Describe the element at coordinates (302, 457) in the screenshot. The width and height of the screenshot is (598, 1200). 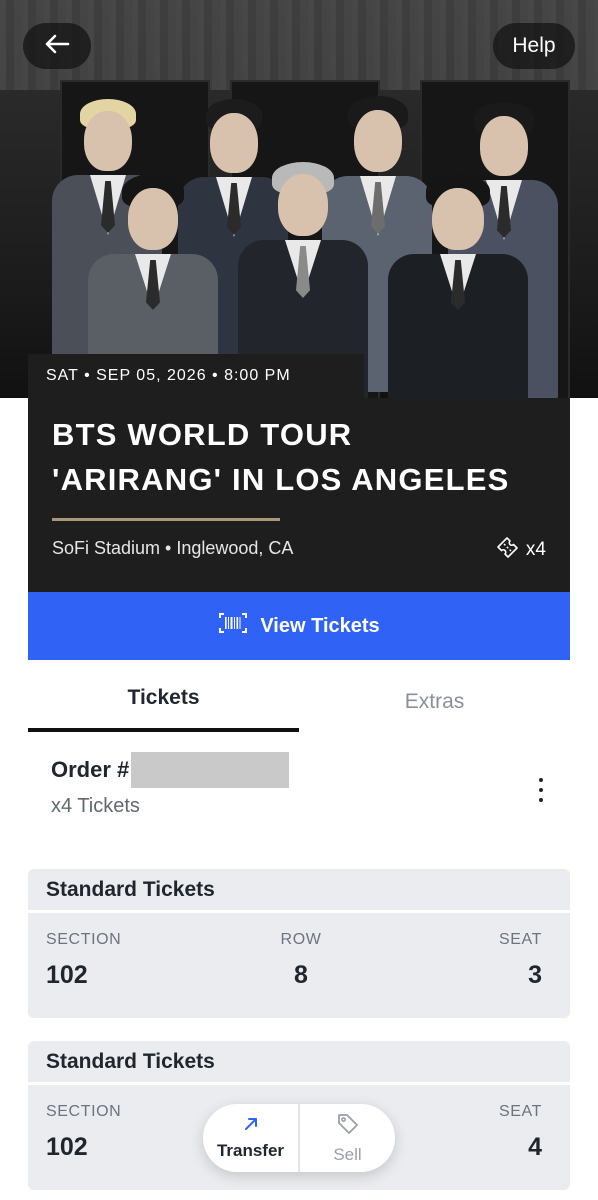
I see `event-title: BTS WORLD TOUR 'ARIRANG' IN LOS ANGELES` at that location.